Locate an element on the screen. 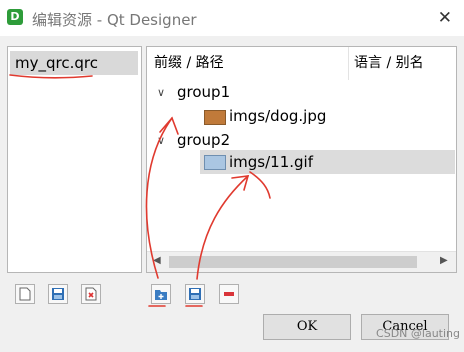 The width and height of the screenshot is (464, 352). horizontal-scrollbar: ◀ ▶ is located at coordinates (301, 261).